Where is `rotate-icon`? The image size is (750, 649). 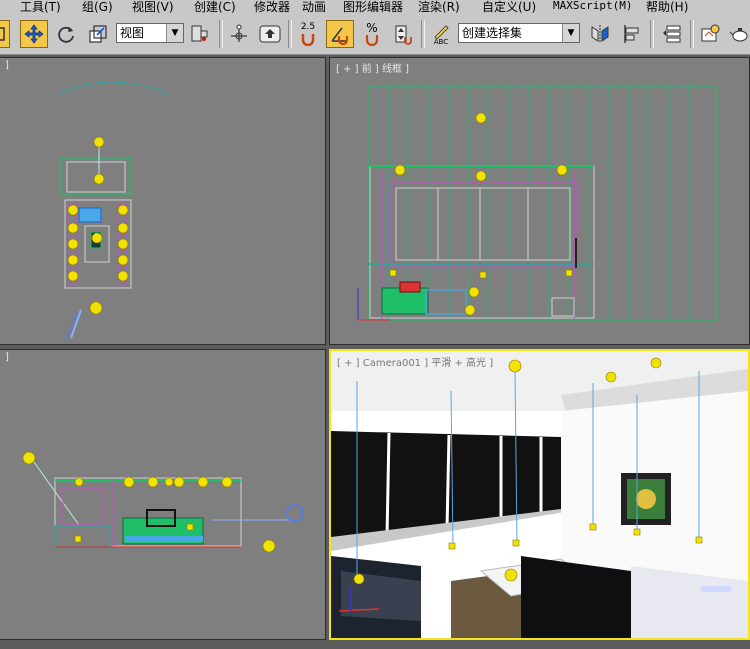 rotate-icon is located at coordinates (66, 34).